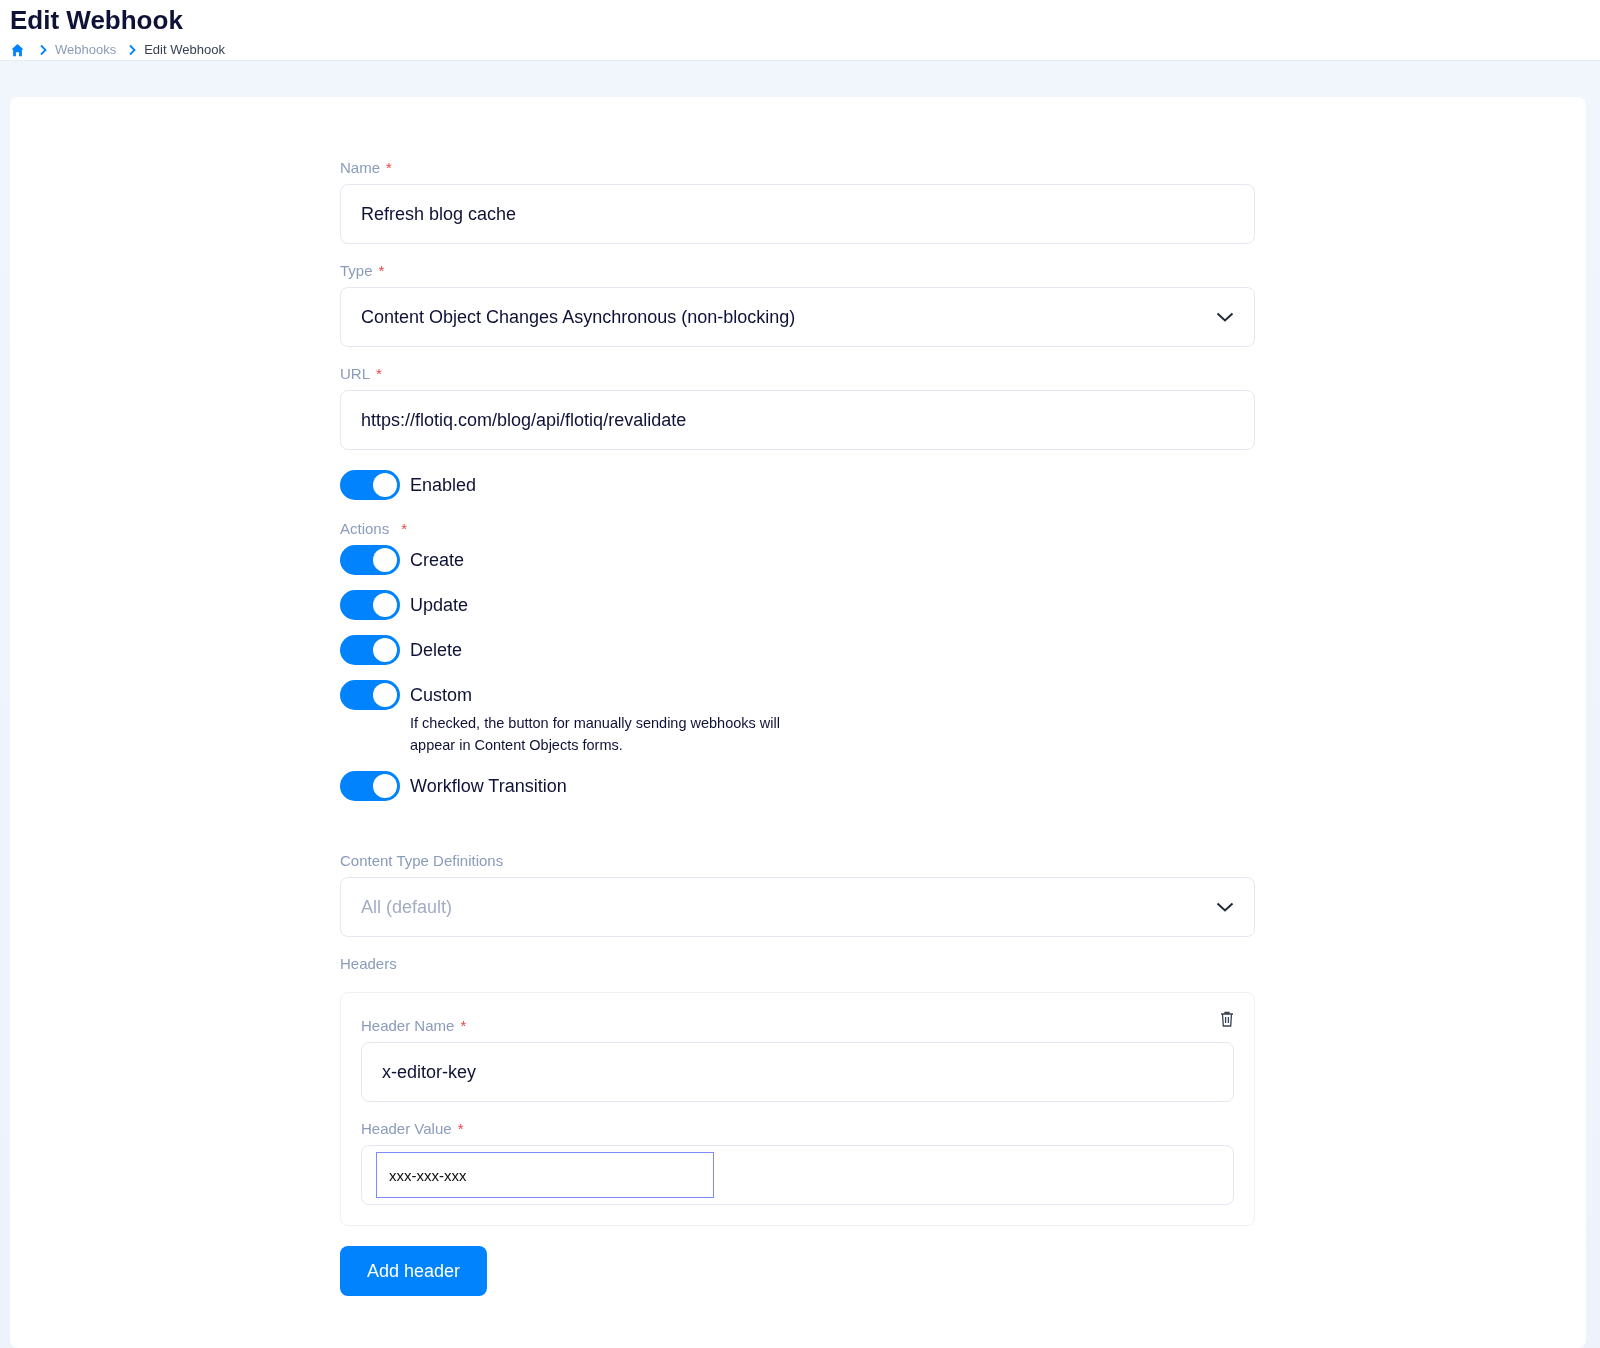 The height and width of the screenshot is (1348, 1600). Describe the element at coordinates (545, 1175) in the screenshot. I see `header-value-input: xxx-xxx-xxx` at that location.